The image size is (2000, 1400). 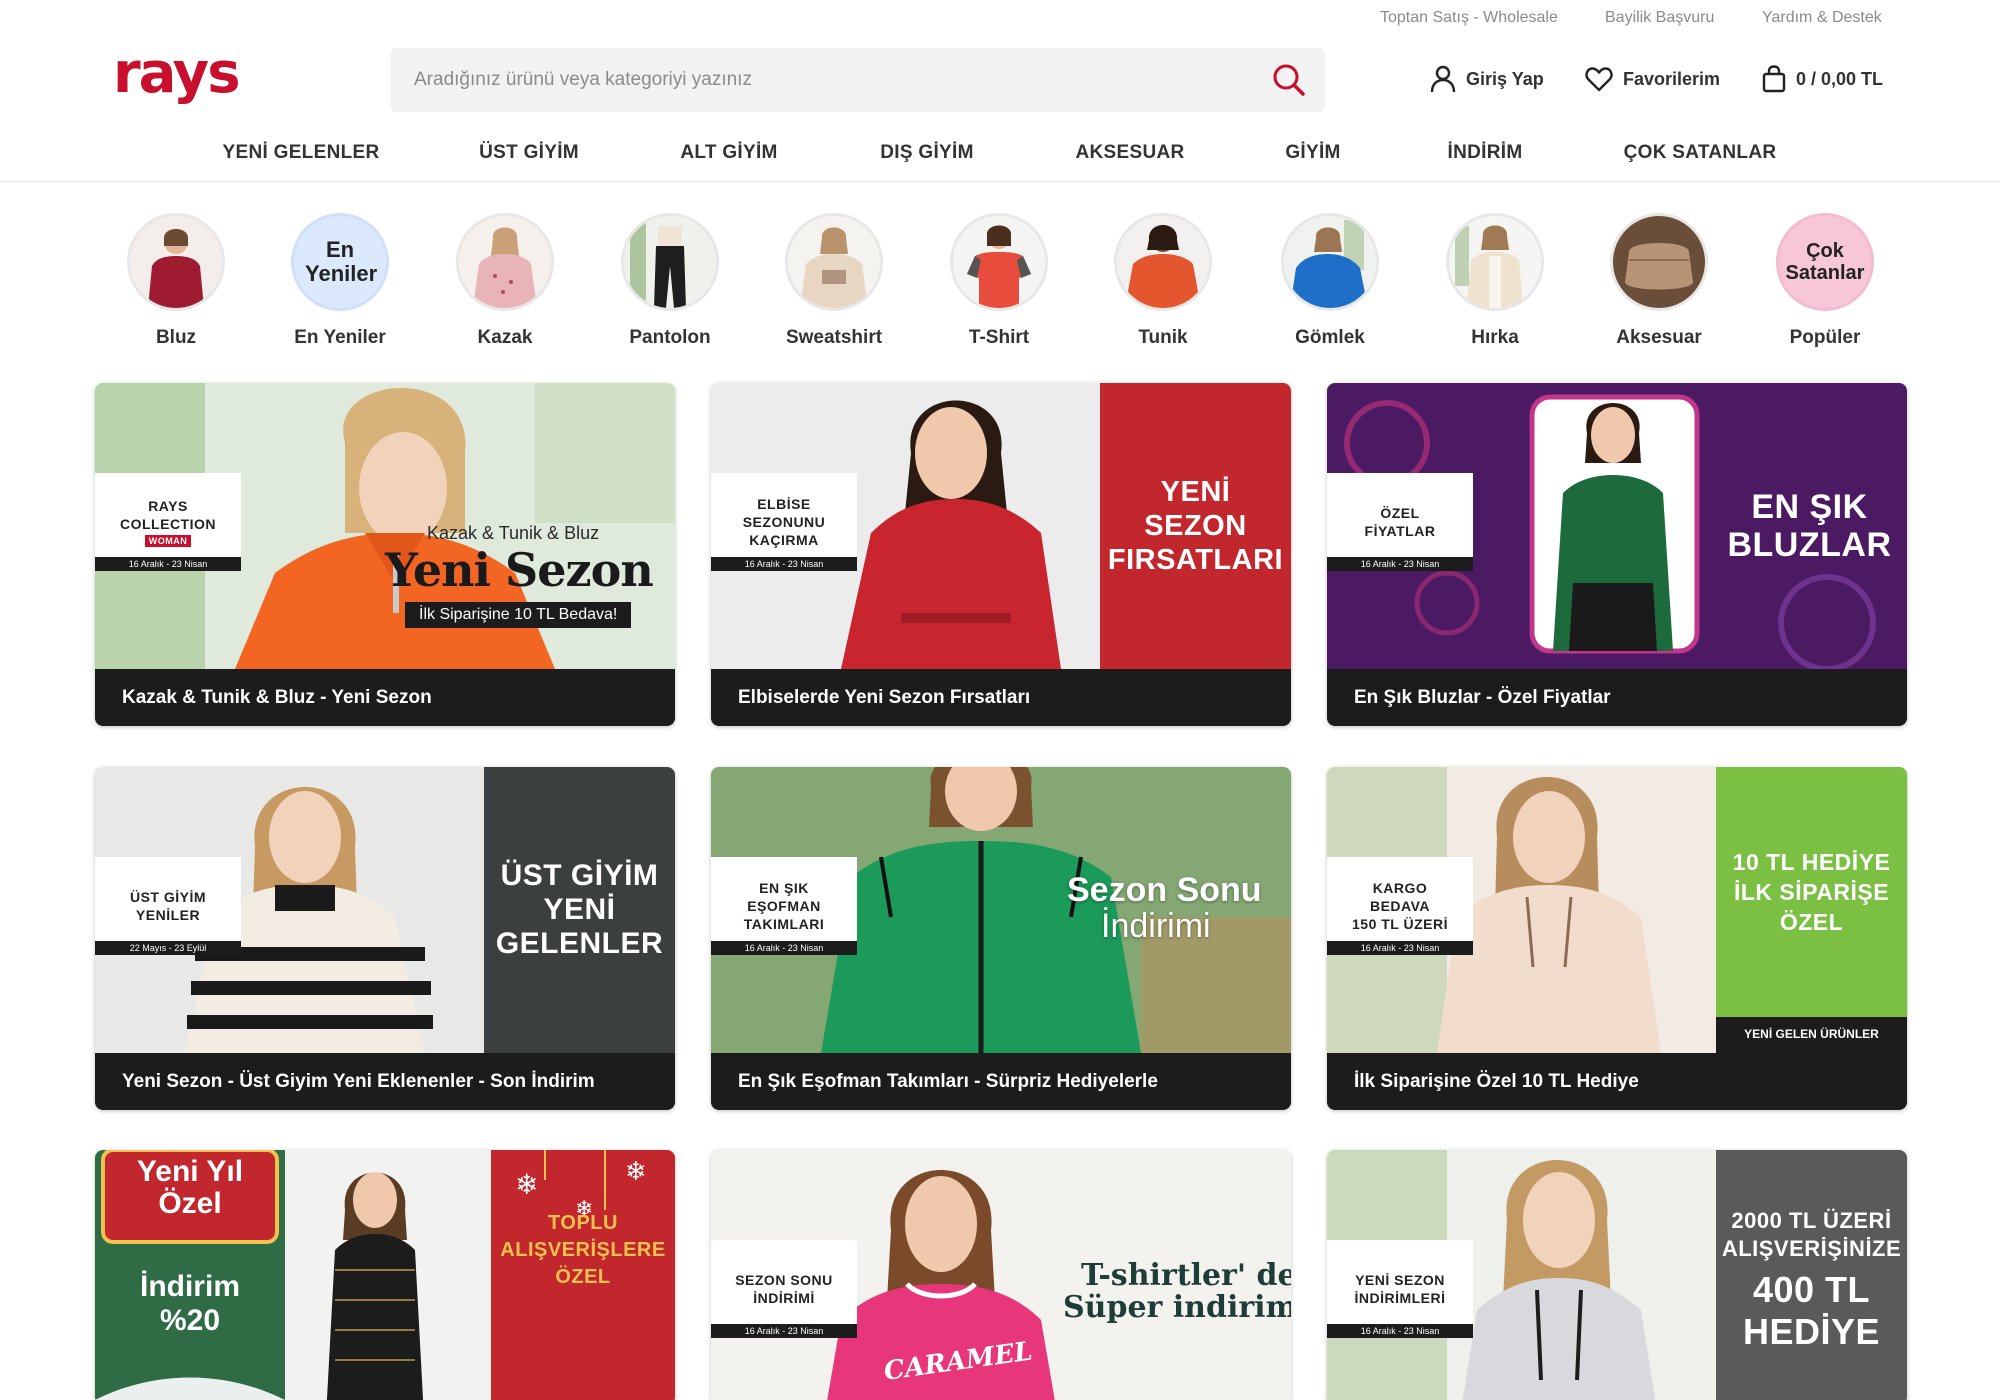 I want to click on login-button: Giriş Yap, so click(x=1487, y=79).